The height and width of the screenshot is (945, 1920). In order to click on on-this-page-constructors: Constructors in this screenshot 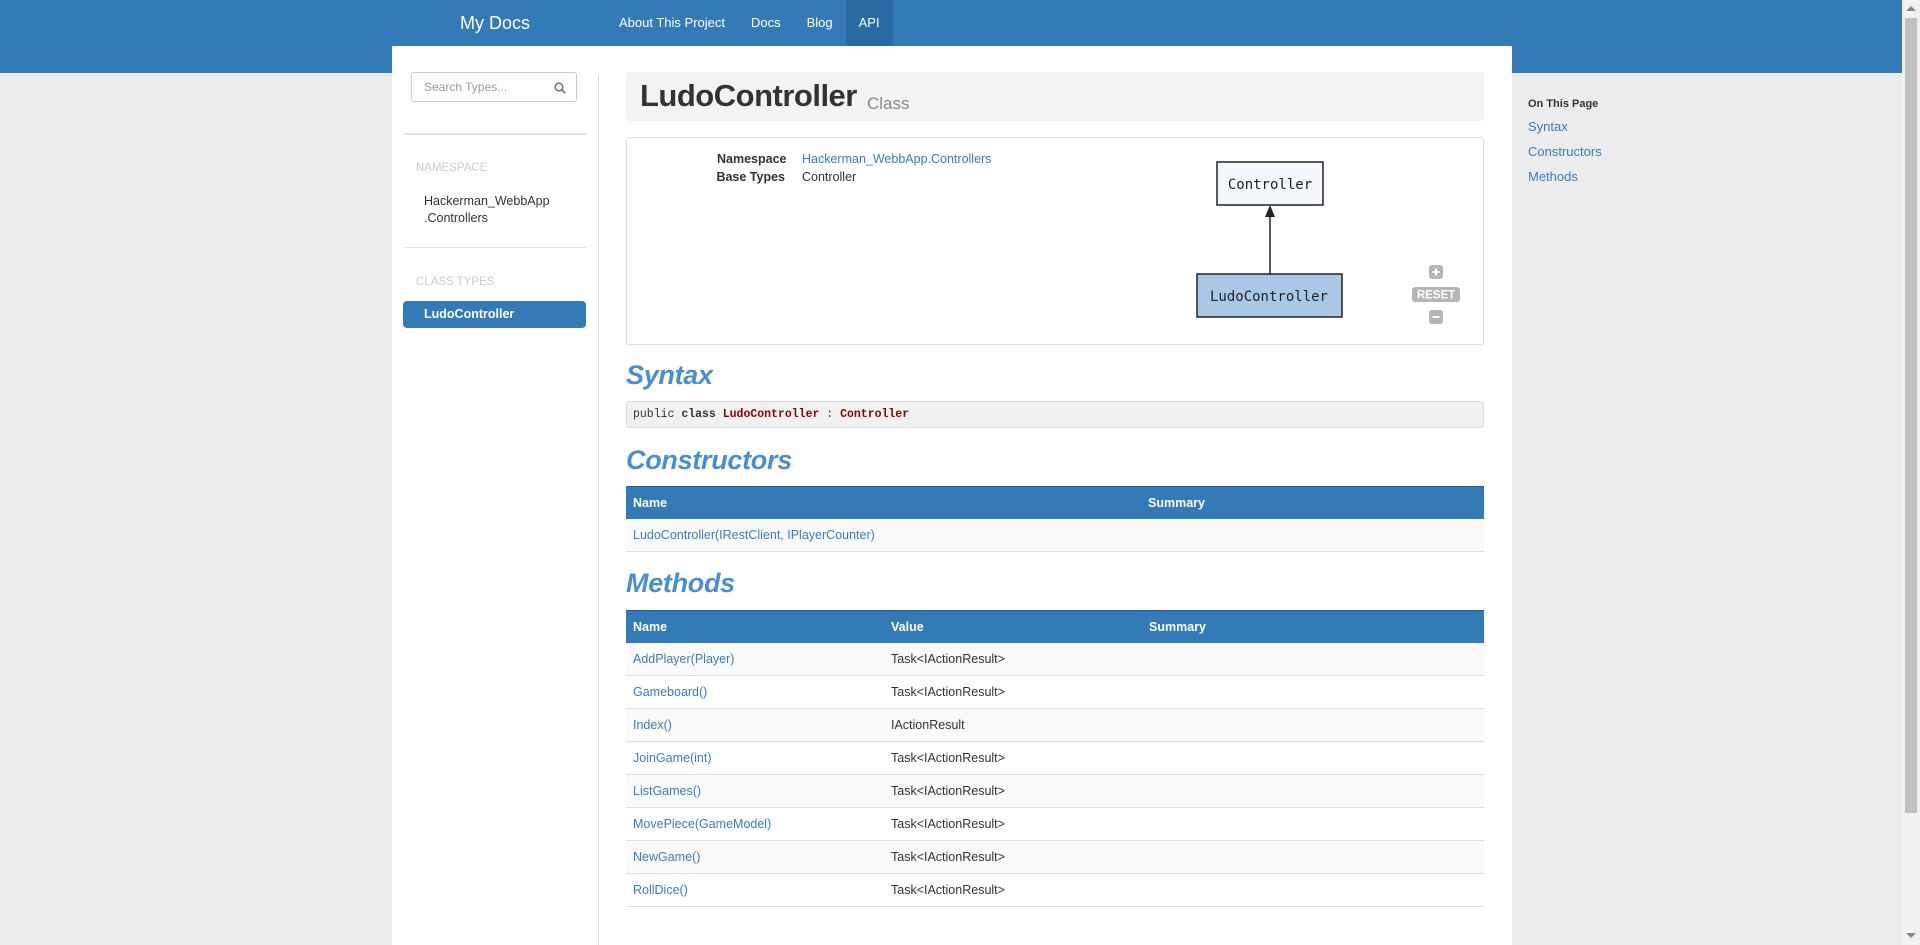, I will do `click(1565, 151)`.